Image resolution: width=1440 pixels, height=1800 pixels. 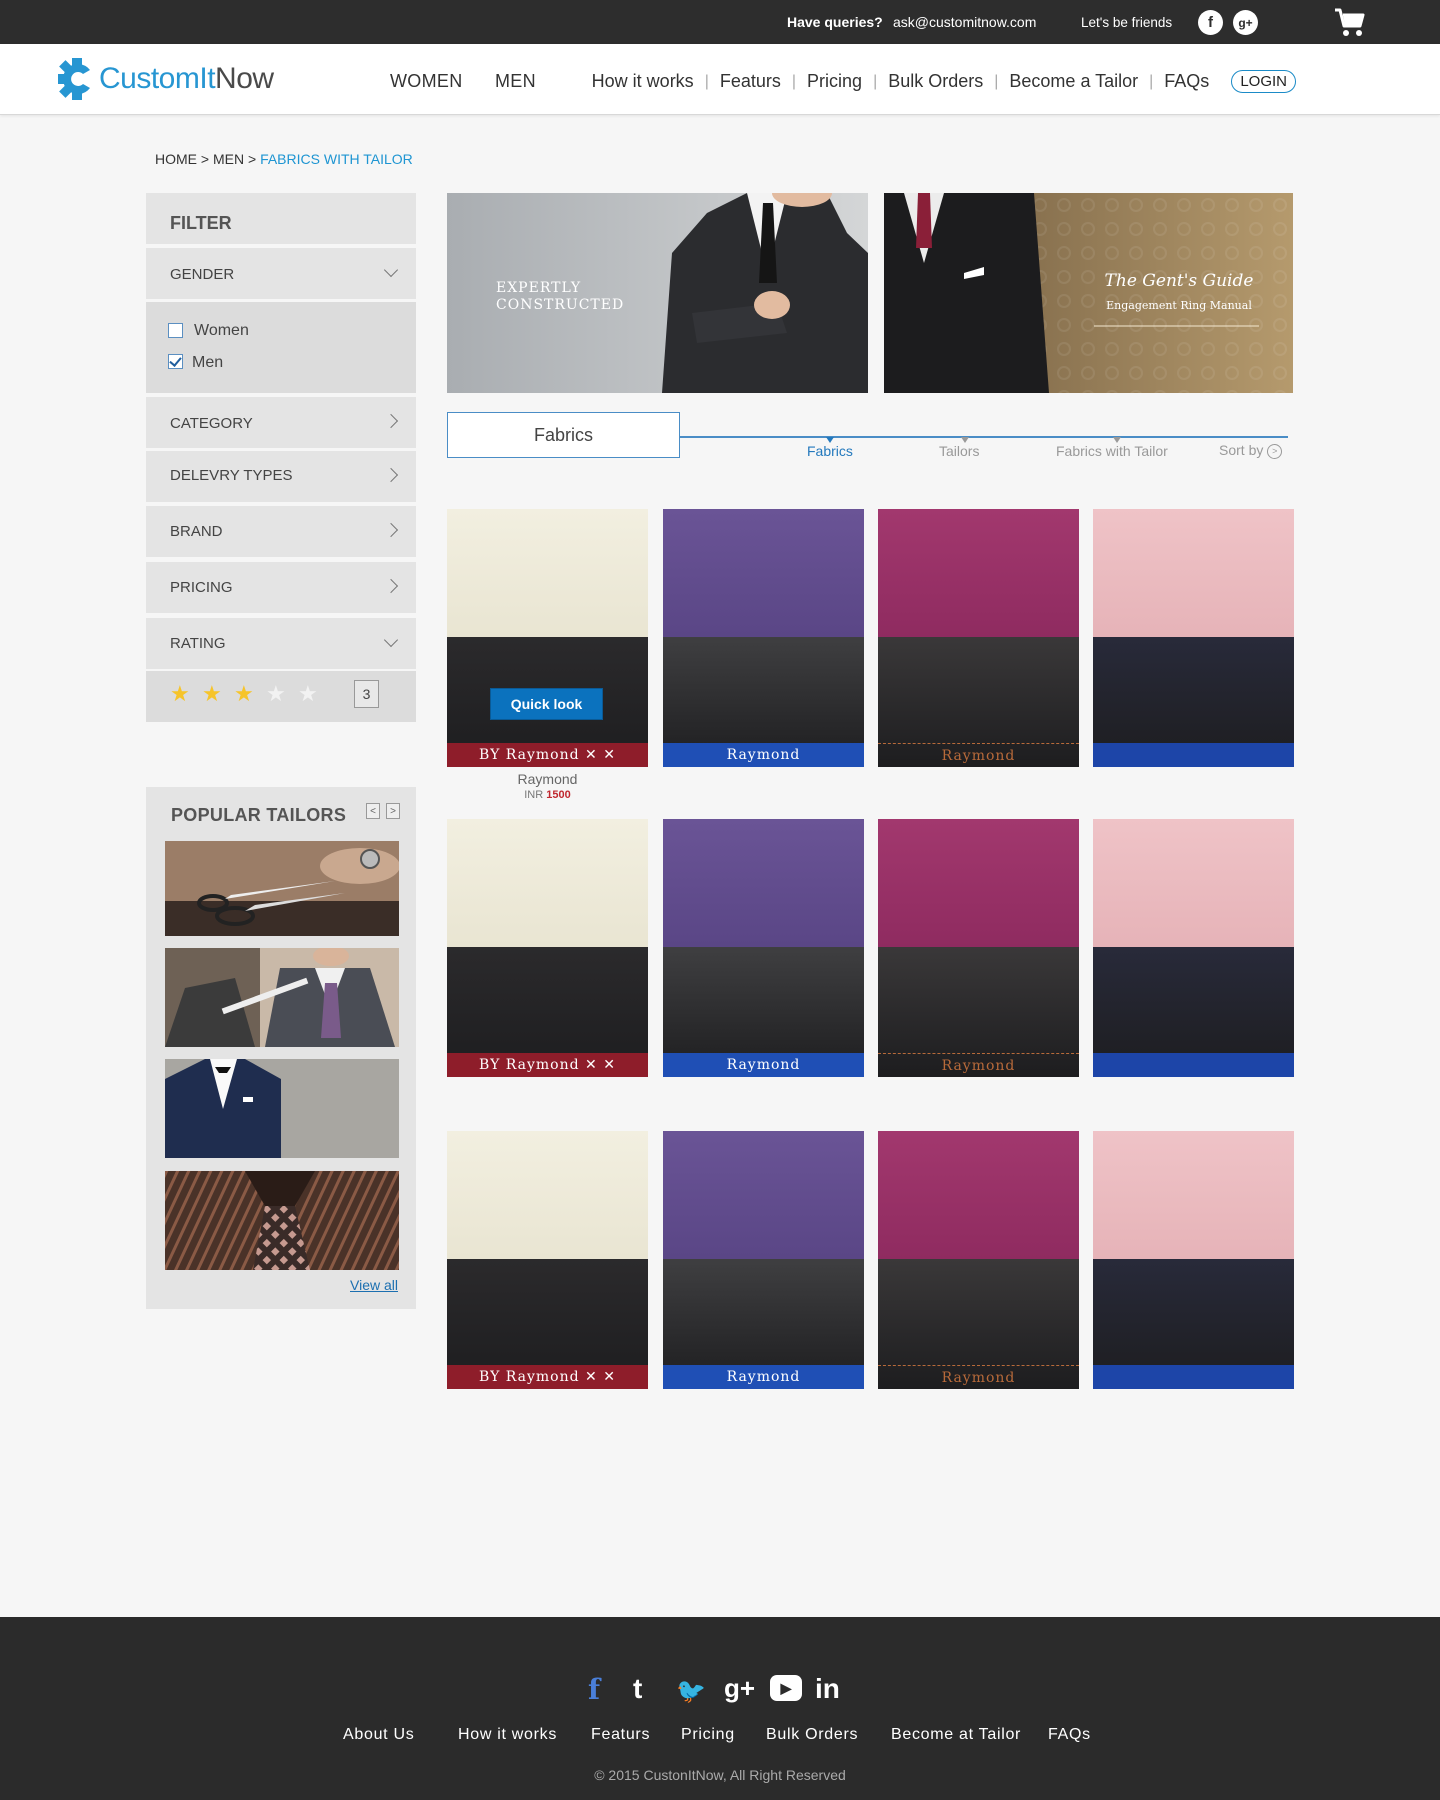 I want to click on nav-faqs: FAQs, so click(x=1186, y=81).